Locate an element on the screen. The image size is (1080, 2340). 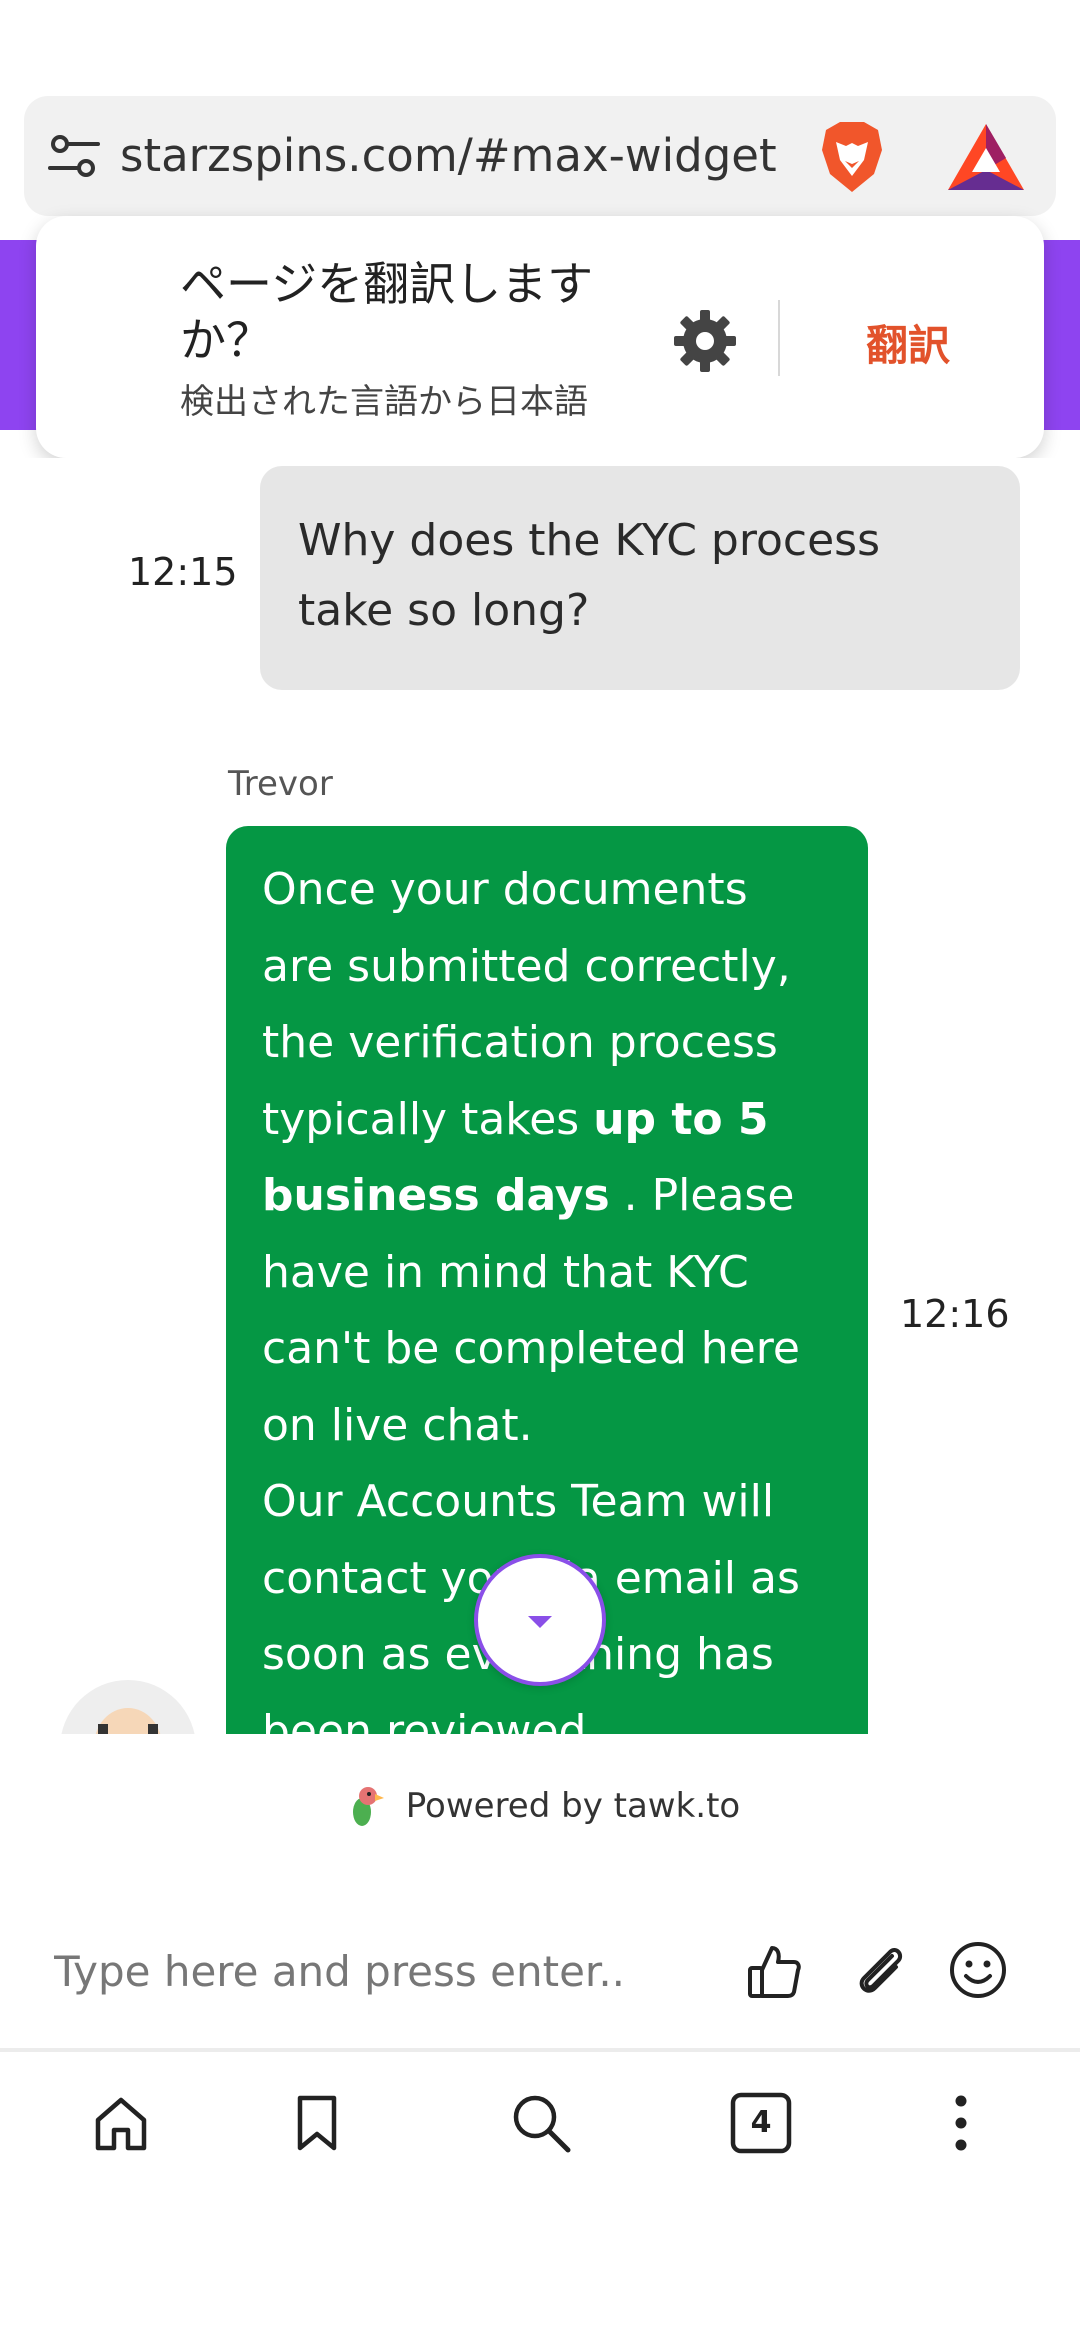
translate-popup: ページを翻訳しますか？ 検出された言語から日本語 翻訳 is located at coordinates (540, 337).